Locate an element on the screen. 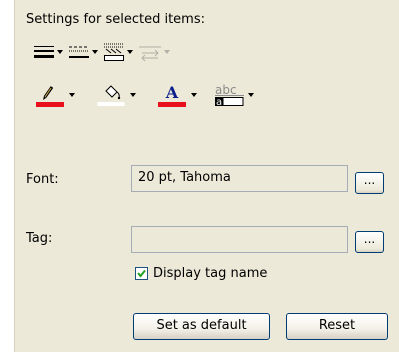 Image resolution: width=399 pixels, height=352 pixels. checkmark-icon is located at coordinates (141, 273).